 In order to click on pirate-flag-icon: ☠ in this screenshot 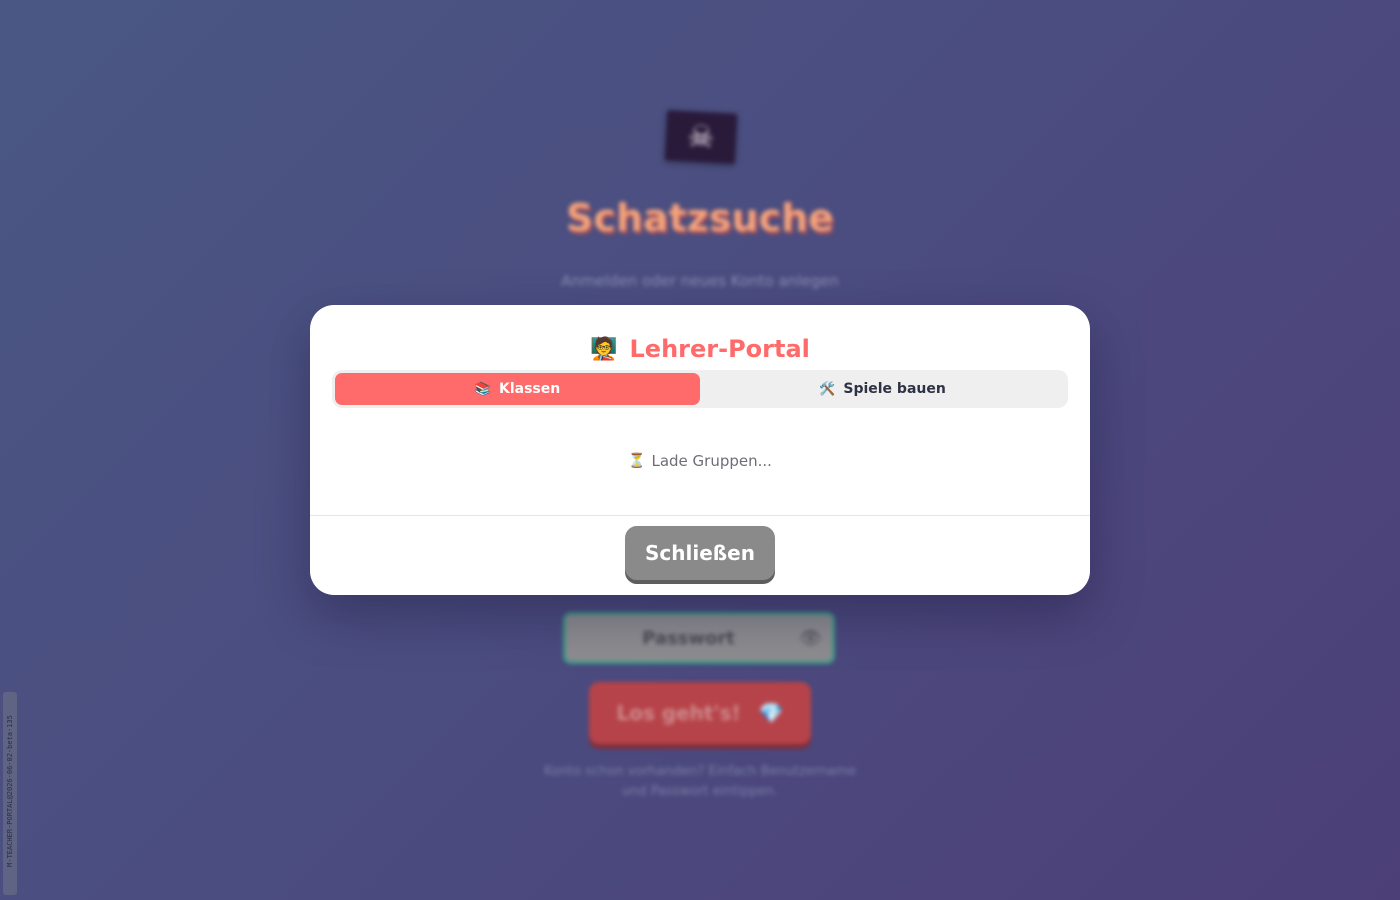, I will do `click(701, 137)`.